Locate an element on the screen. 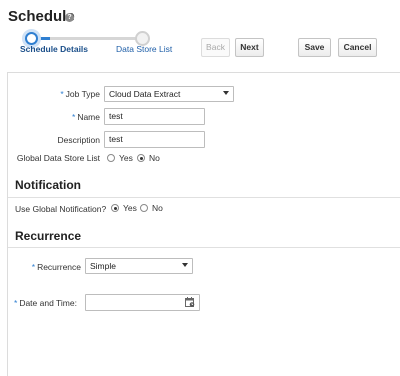 This screenshot has width=400, height=376. use-global-yes-label: Yes is located at coordinates (130, 208).